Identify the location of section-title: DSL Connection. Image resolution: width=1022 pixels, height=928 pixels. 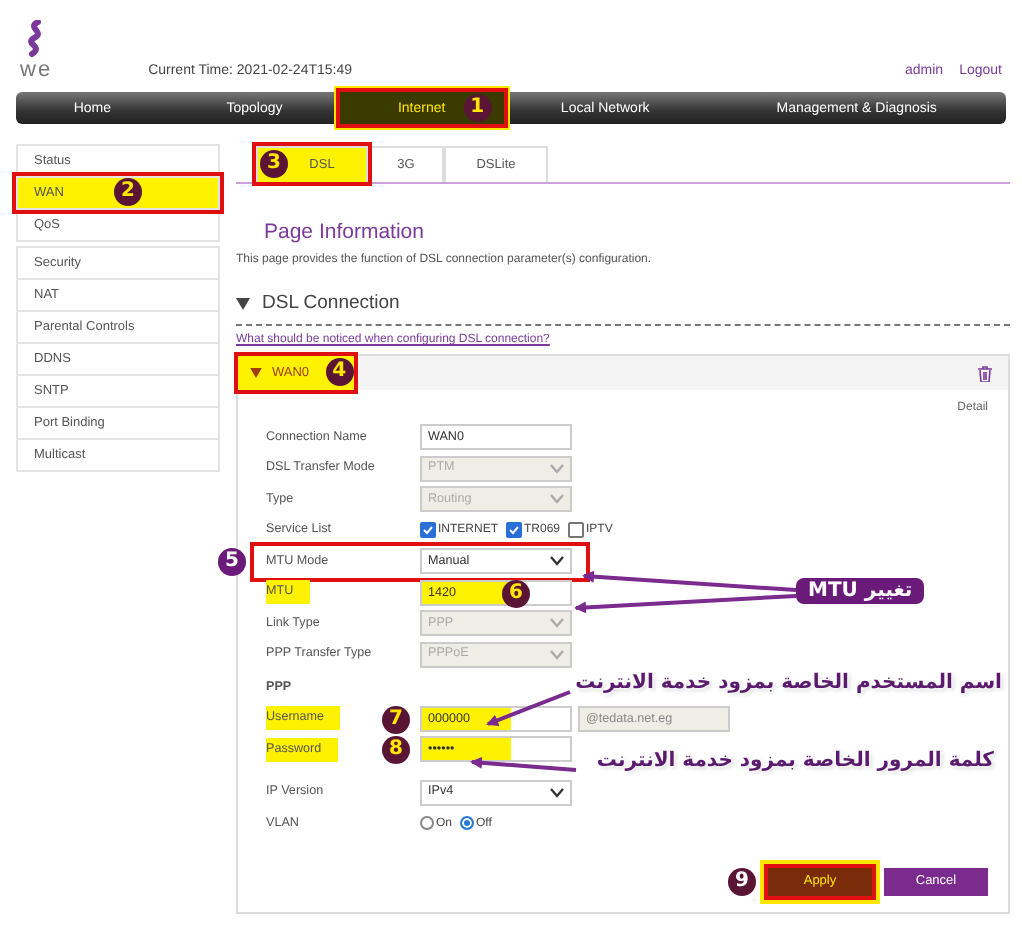
(331, 303).